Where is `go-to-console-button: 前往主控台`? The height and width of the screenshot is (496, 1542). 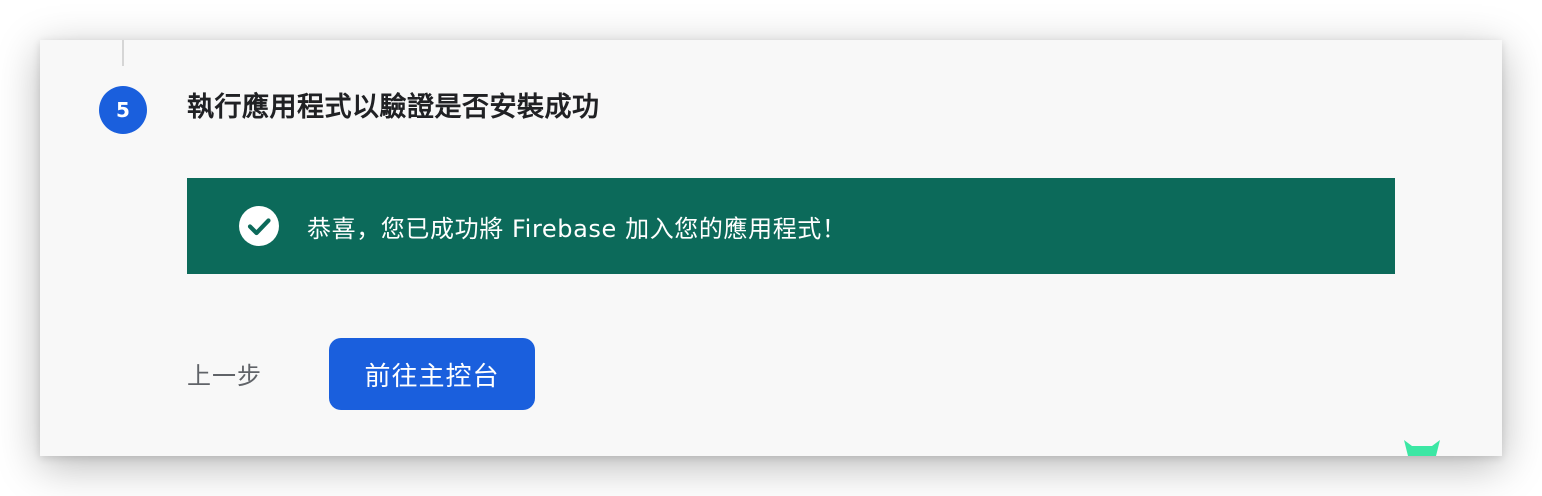
go-to-console-button: 前往主控台 is located at coordinates (432, 374).